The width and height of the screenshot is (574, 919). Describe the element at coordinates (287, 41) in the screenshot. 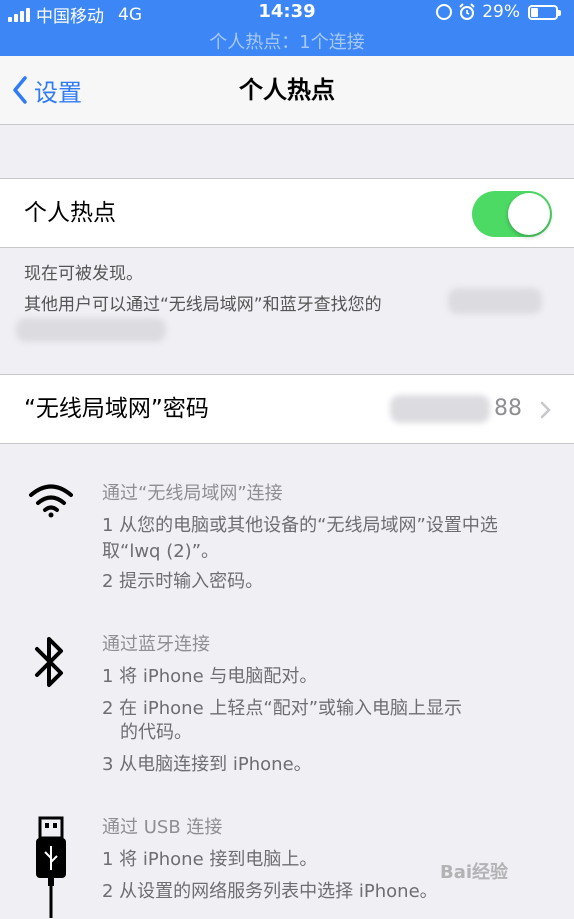

I see `hotspot-connection-banner: 个人热点：1个连接` at that location.